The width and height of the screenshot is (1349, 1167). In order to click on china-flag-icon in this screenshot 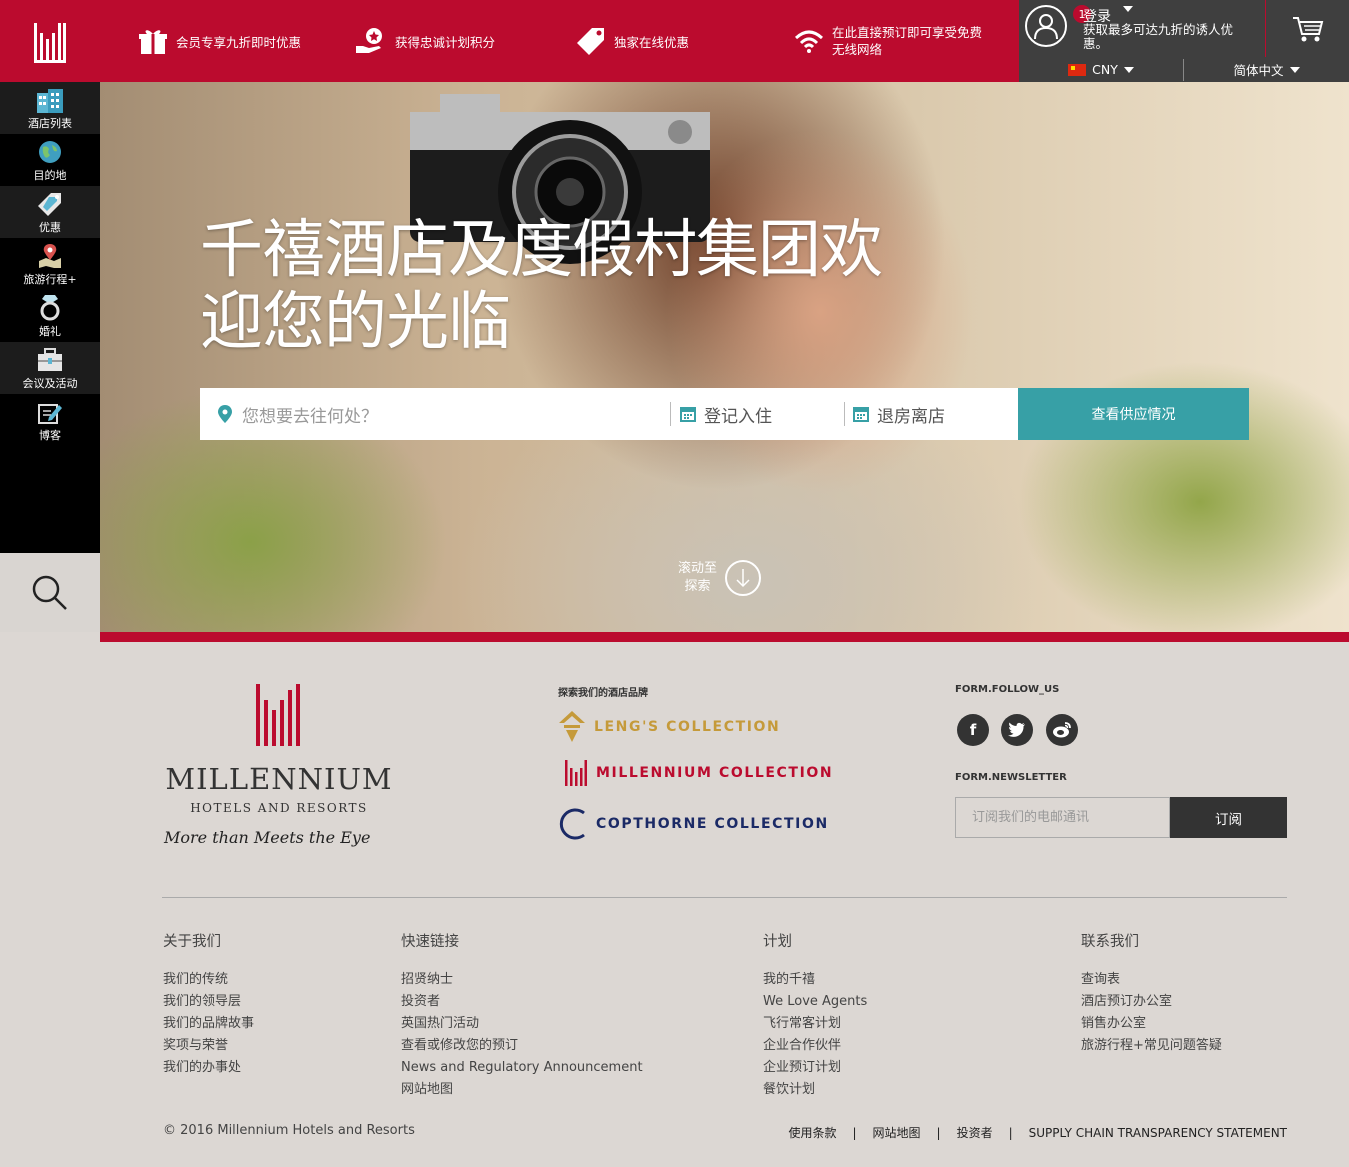, I will do `click(1077, 69)`.